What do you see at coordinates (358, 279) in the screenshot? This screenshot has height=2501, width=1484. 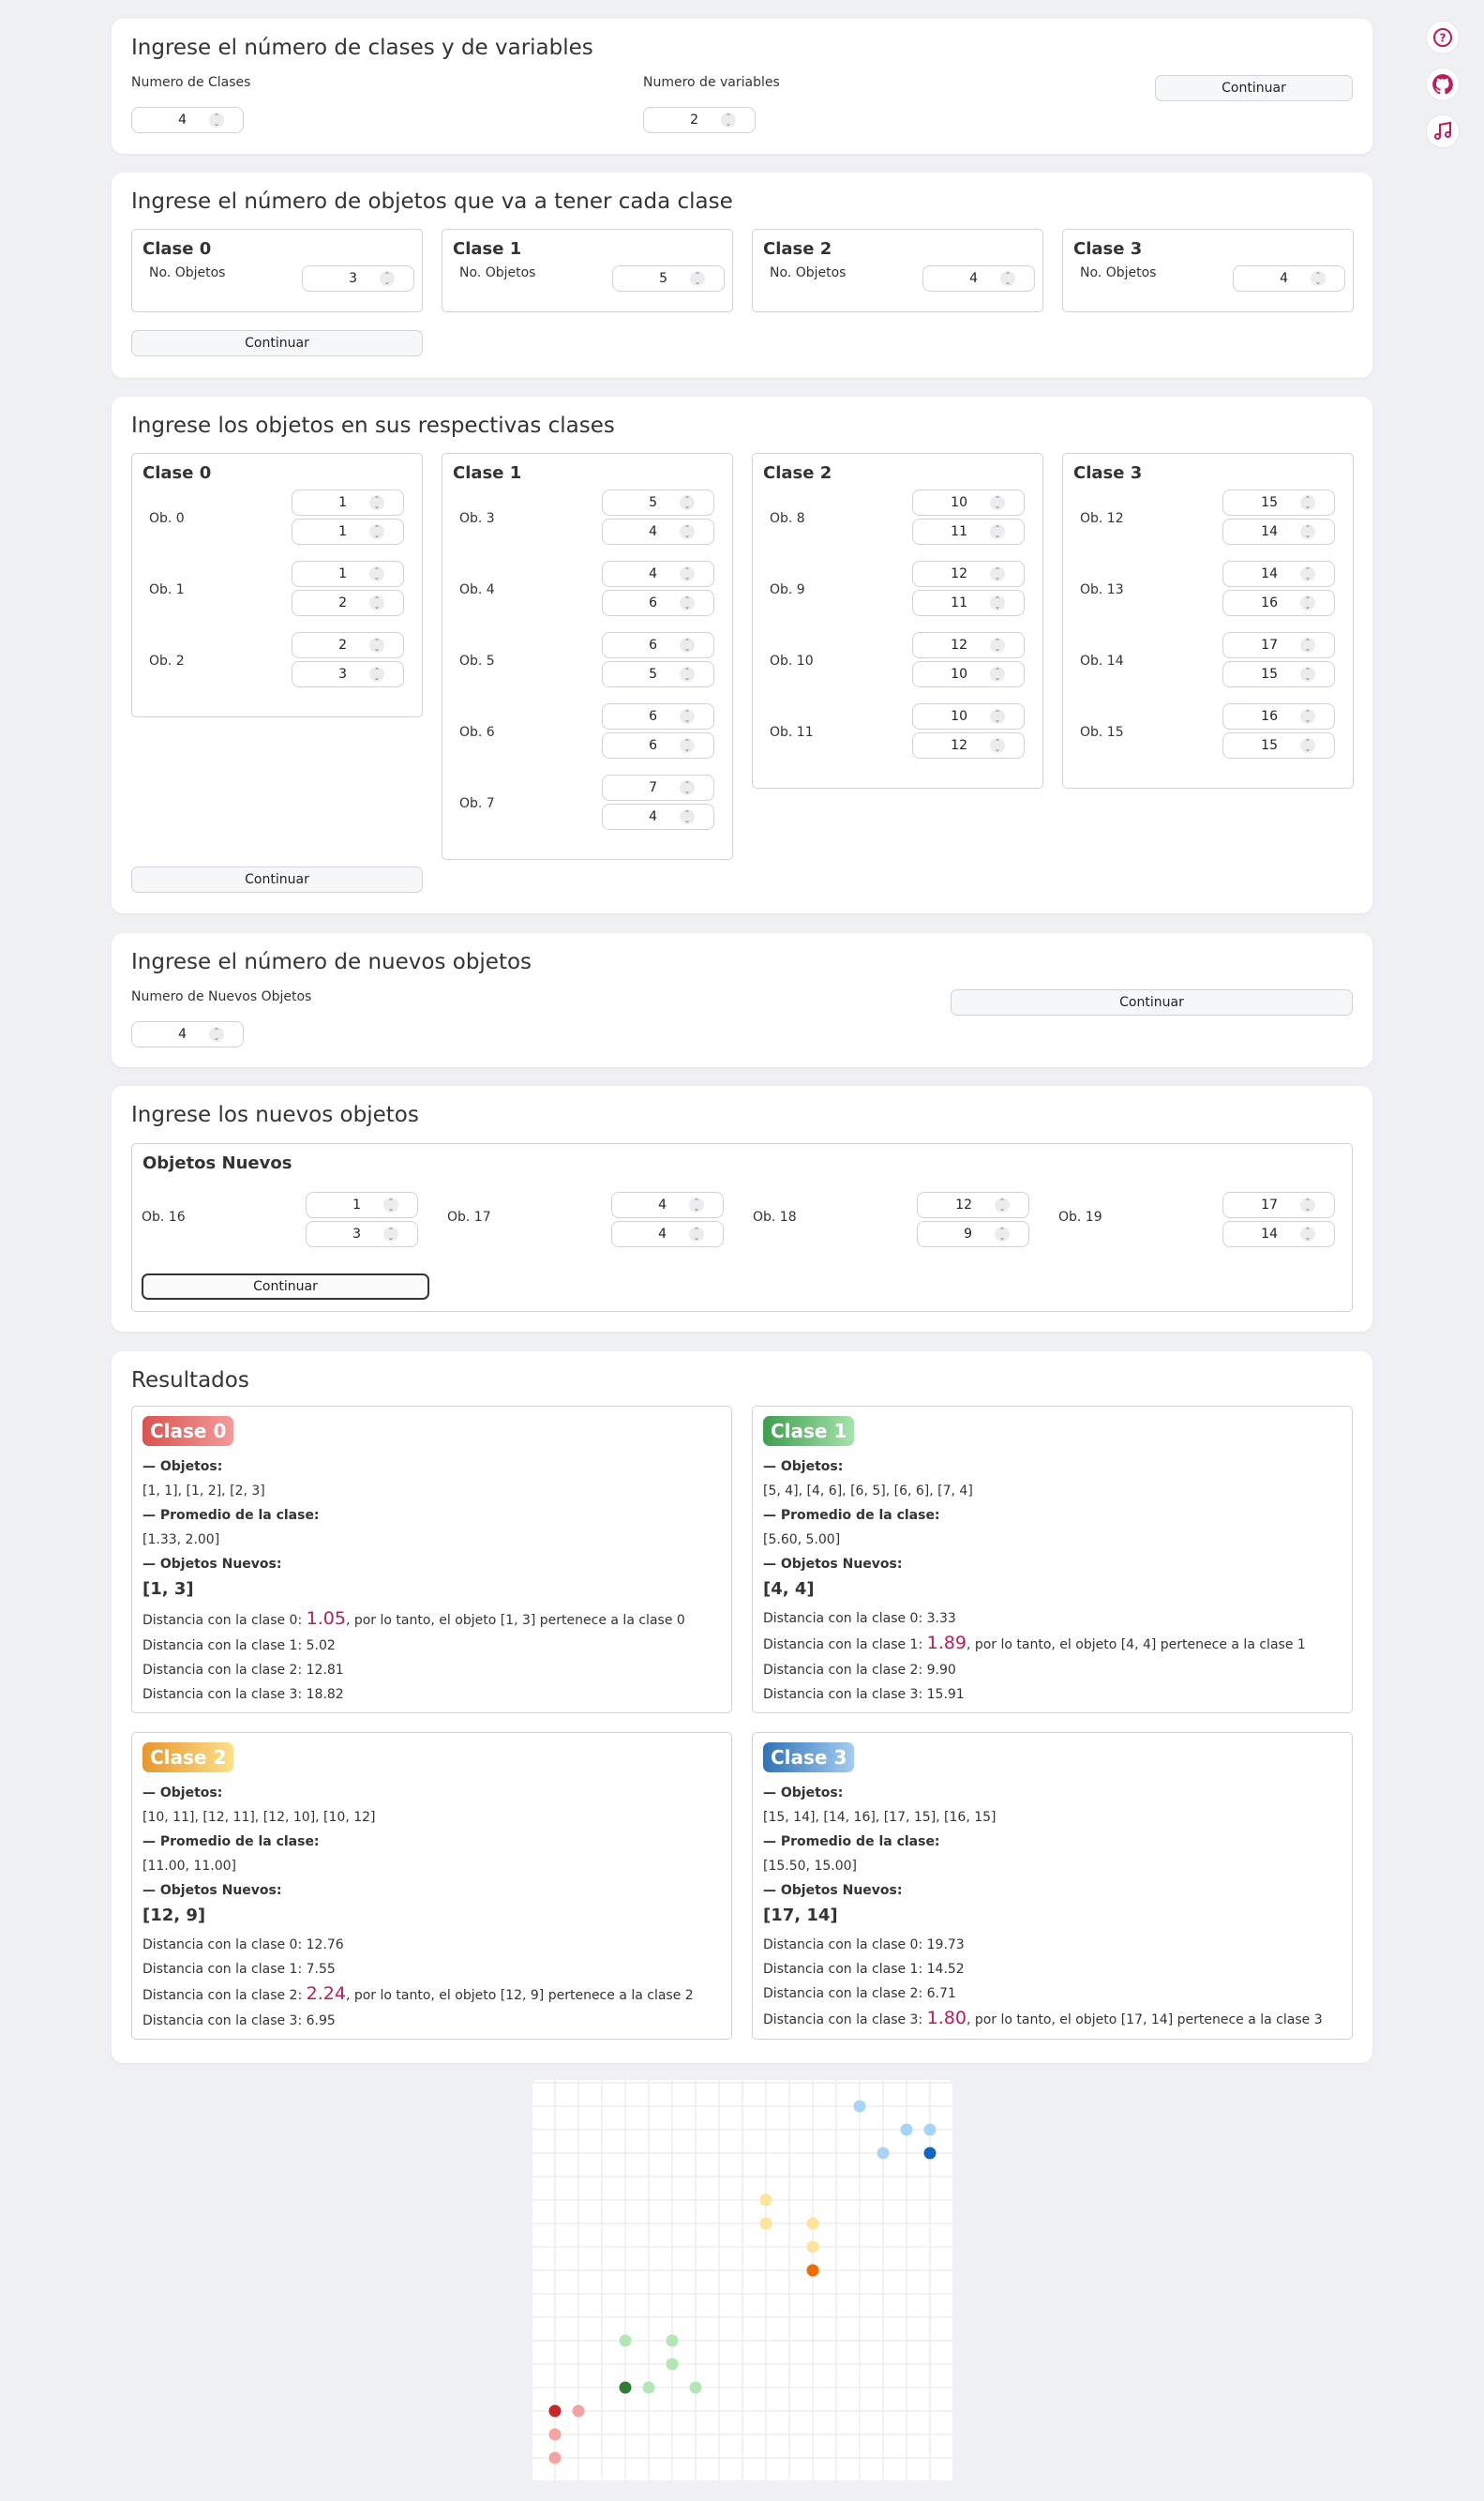 I see `objects-count-input: 3 ⌃ ⌄` at bounding box center [358, 279].